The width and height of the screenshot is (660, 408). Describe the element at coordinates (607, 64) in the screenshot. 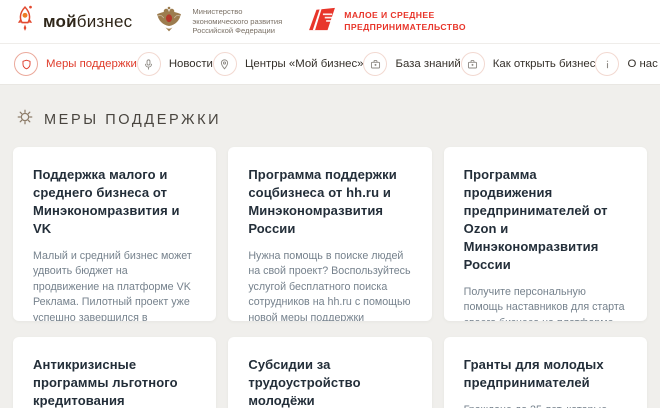

I see `info-icon` at that location.